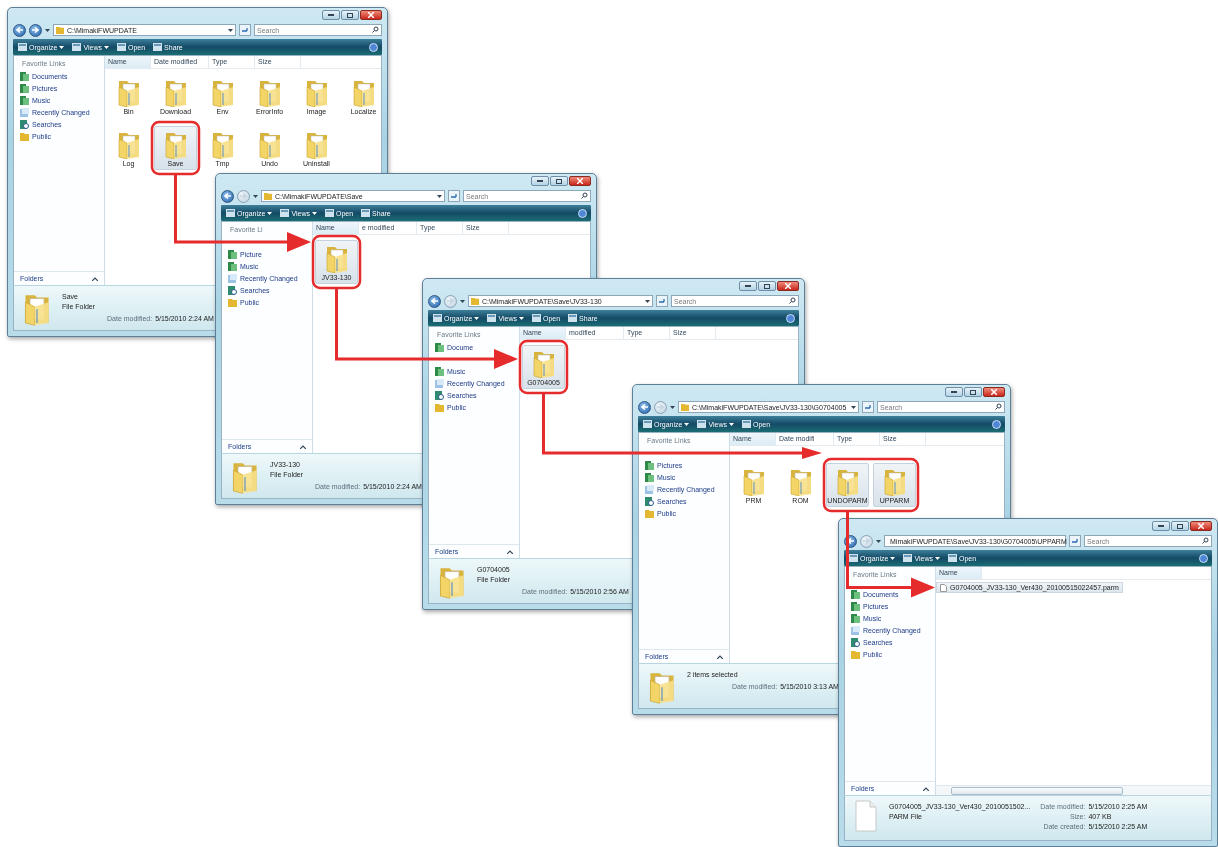 This screenshot has height=847, width=1218. I want to click on forward-button, so click(35, 30).